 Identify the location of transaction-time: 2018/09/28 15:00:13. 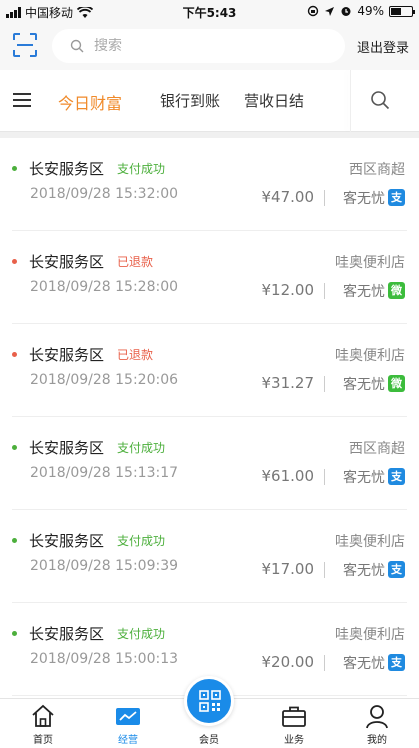
(104, 659).